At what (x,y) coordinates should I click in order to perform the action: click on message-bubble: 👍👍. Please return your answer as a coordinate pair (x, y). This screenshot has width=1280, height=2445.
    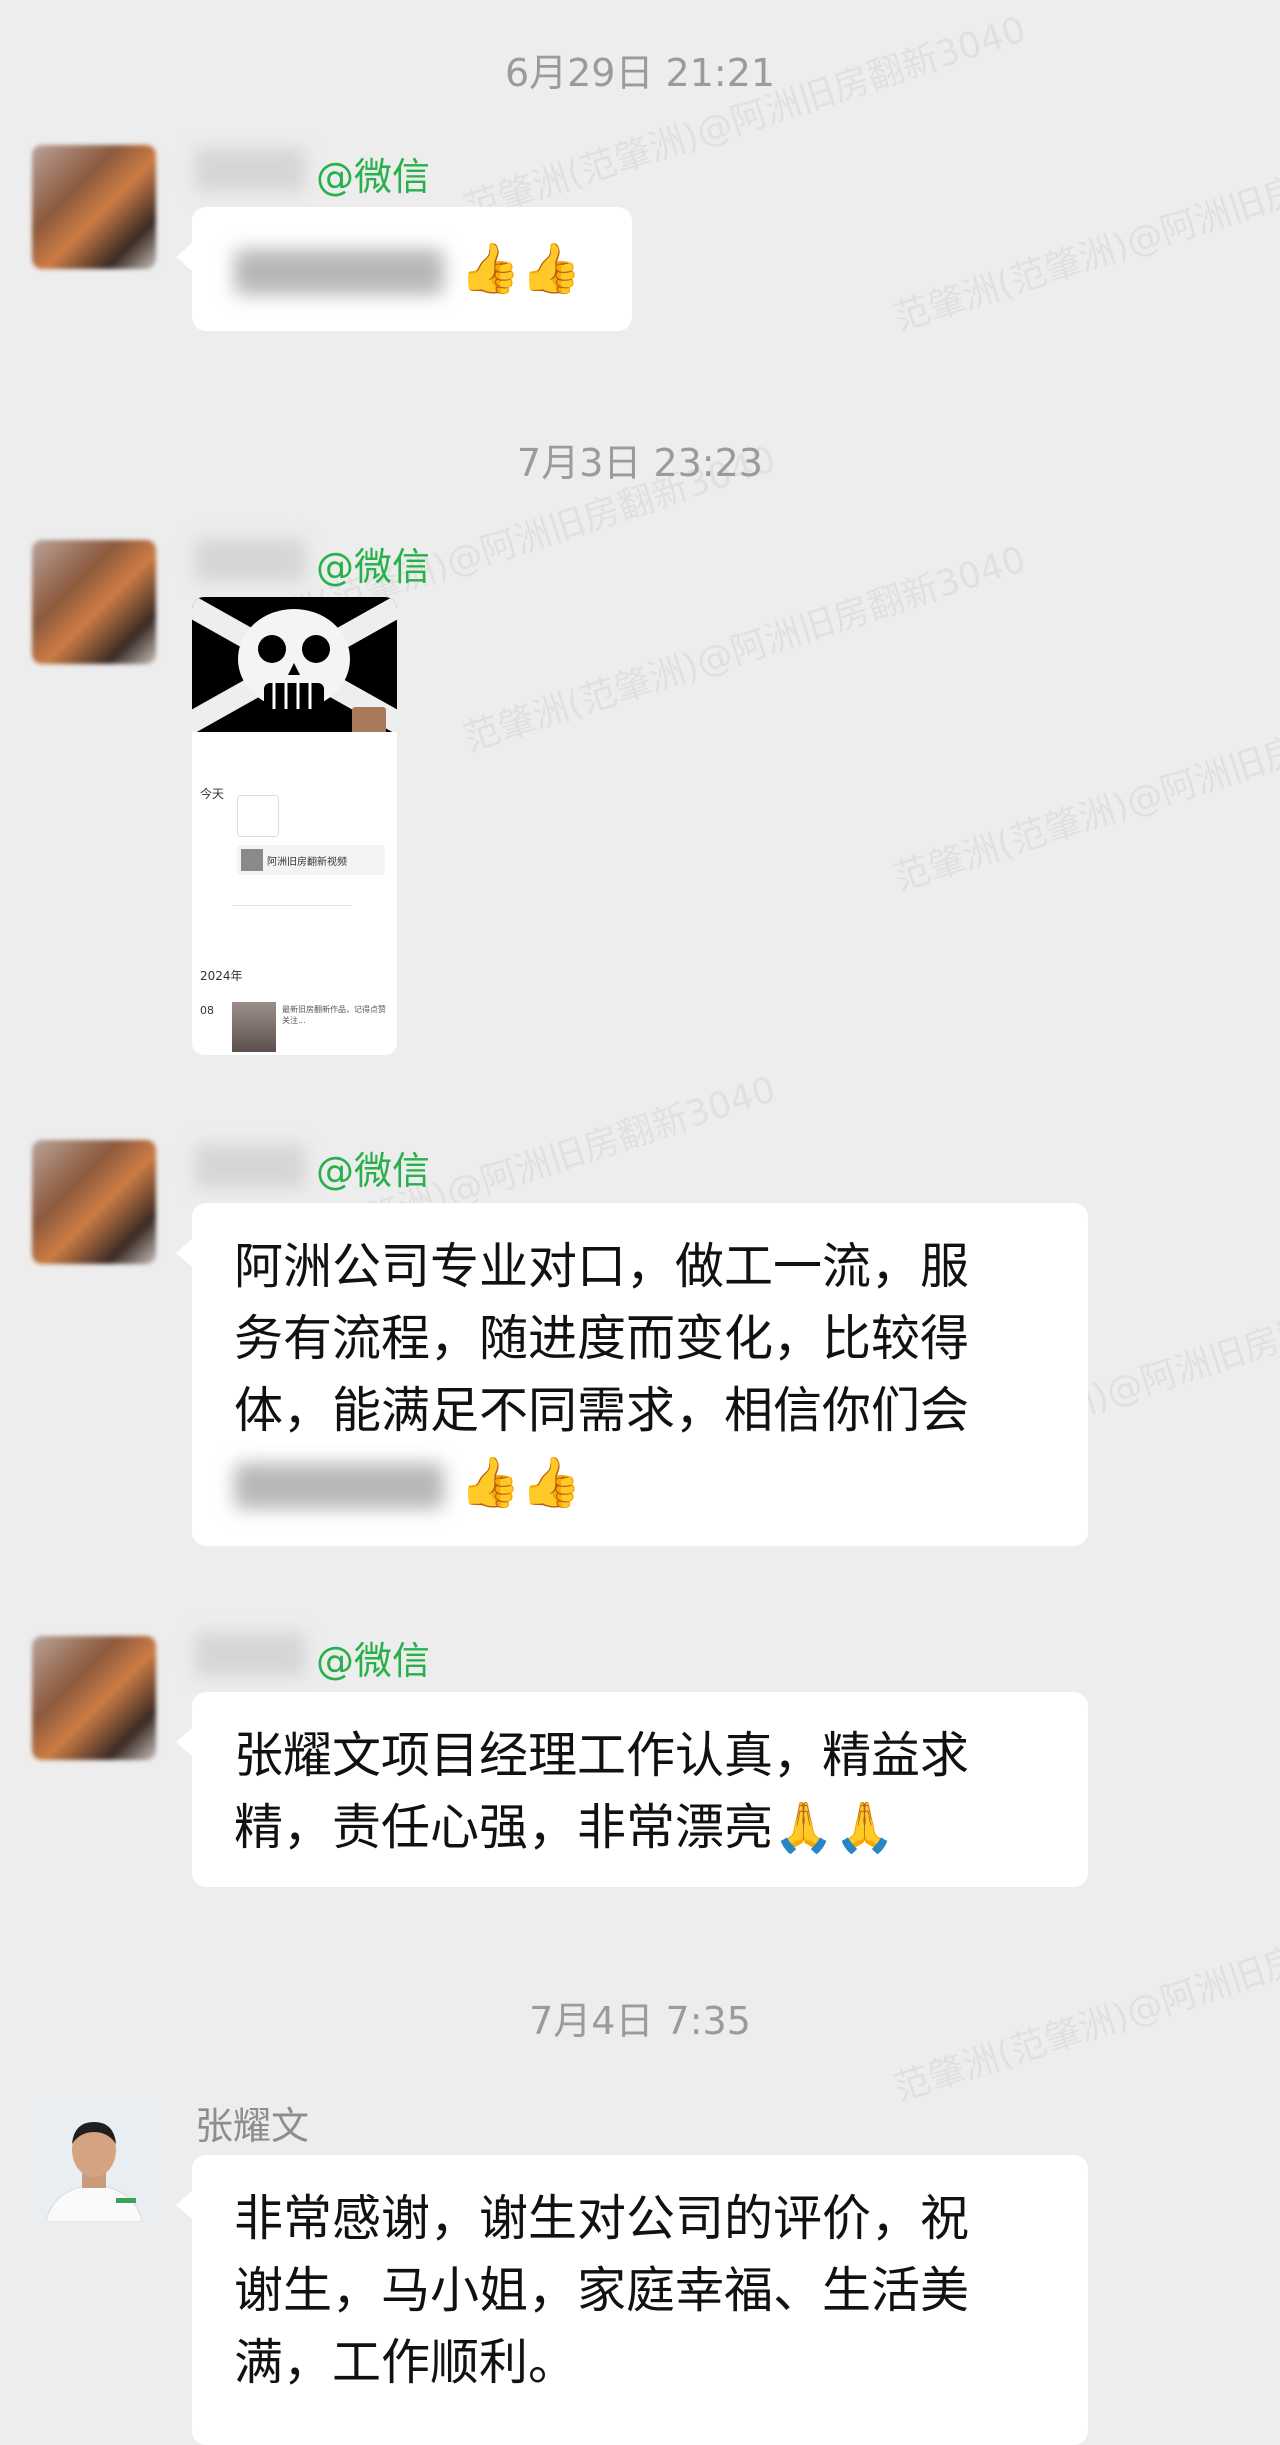
    Looking at the image, I should click on (404, 269).